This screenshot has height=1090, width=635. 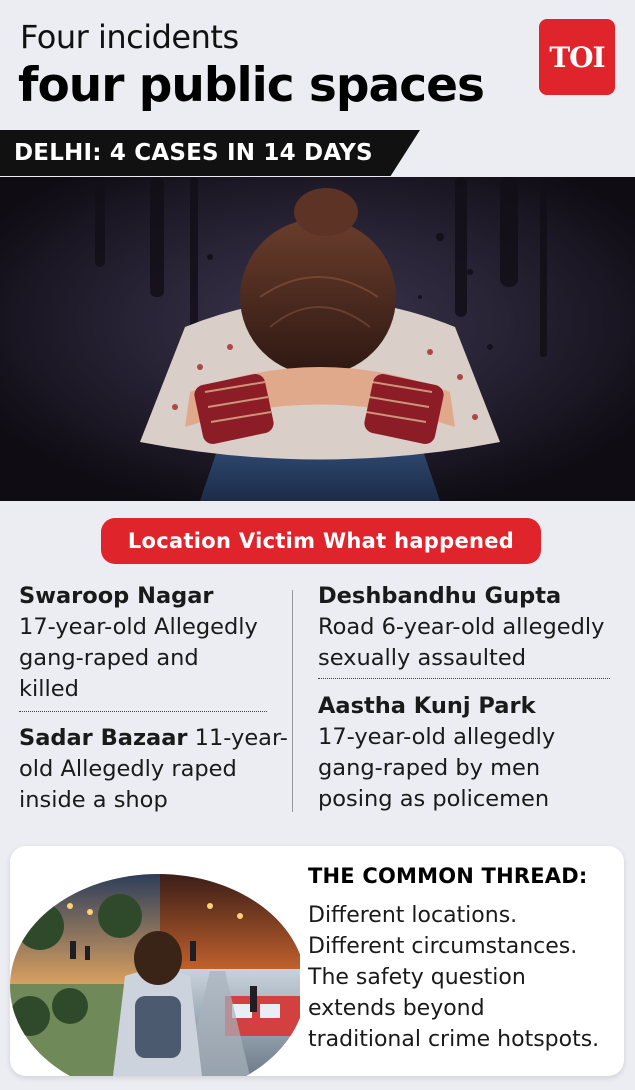 I want to click on case-detail-line: Road 6-year-old allegedly, so click(x=461, y=627).